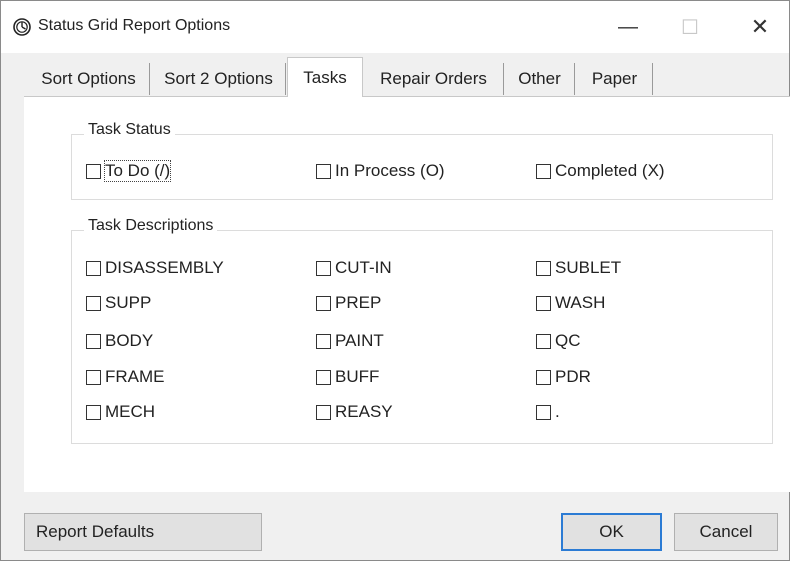 Image resolution: width=790 pixels, height=561 pixels. I want to click on checkbox-paint: PAINT, so click(350, 341).